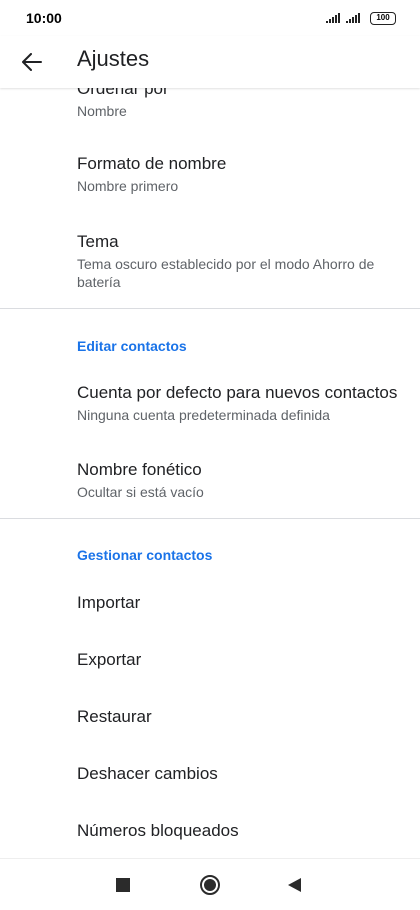  I want to click on back-button, so click(32, 62).